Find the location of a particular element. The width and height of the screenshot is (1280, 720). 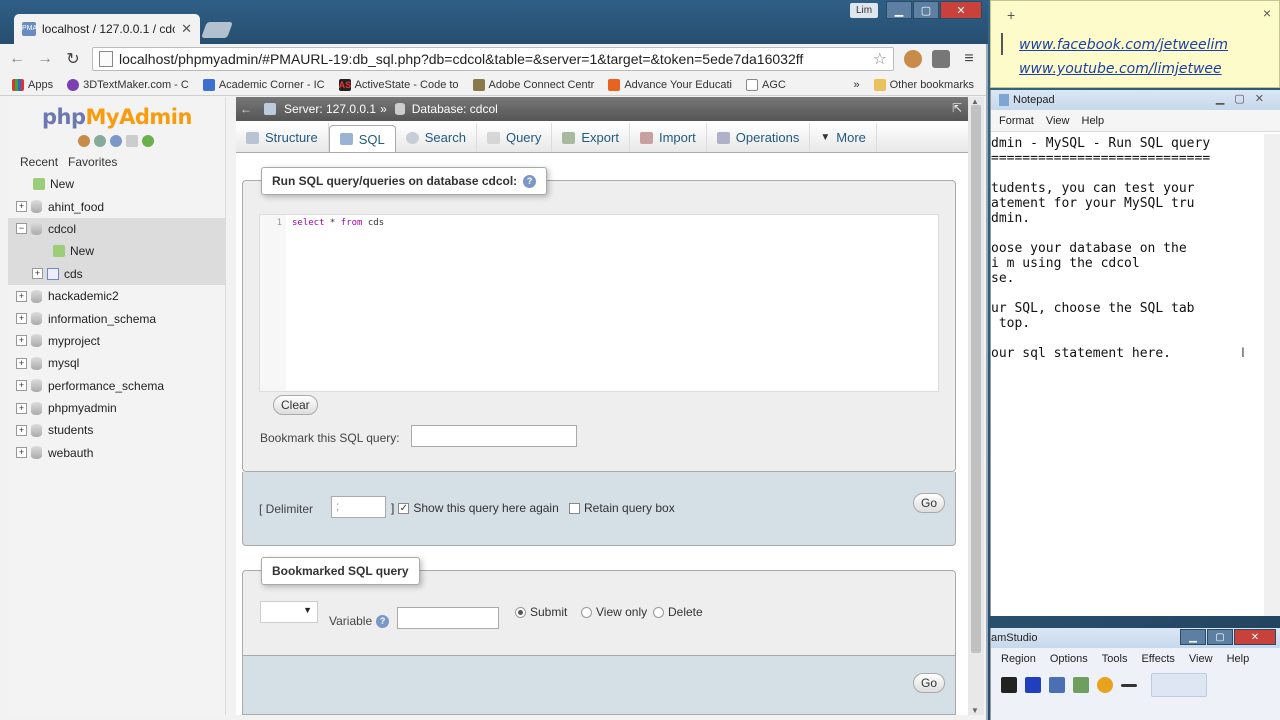

tab-query: Query is located at coordinates (515, 137).